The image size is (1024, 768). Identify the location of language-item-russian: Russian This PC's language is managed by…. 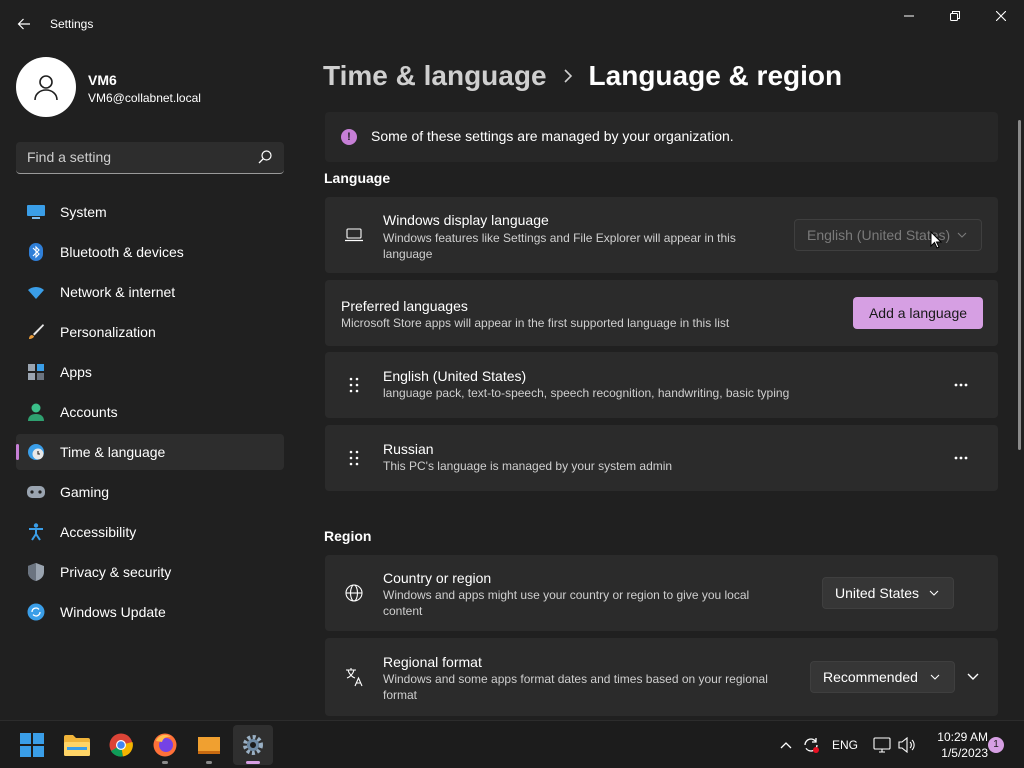
(661, 458).